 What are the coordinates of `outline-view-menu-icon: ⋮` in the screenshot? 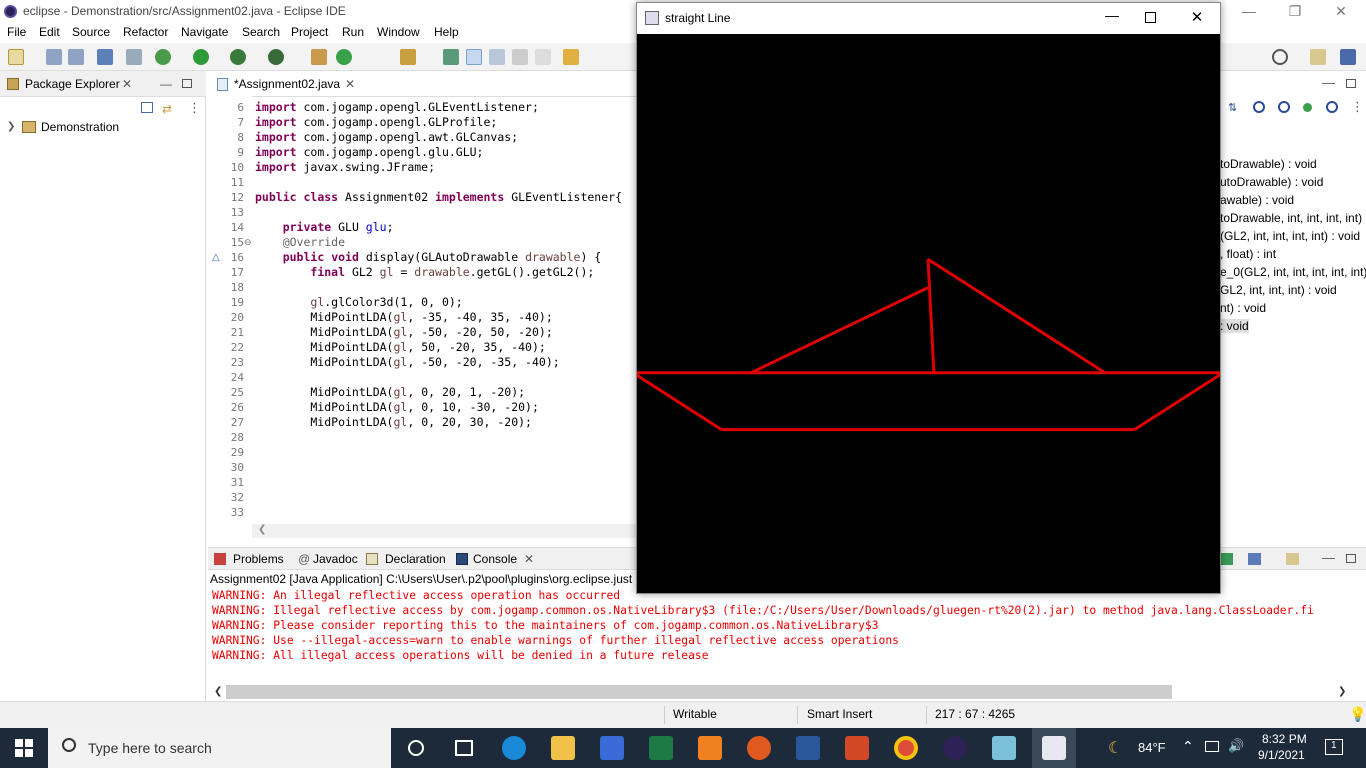 It's located at (1357, 107).